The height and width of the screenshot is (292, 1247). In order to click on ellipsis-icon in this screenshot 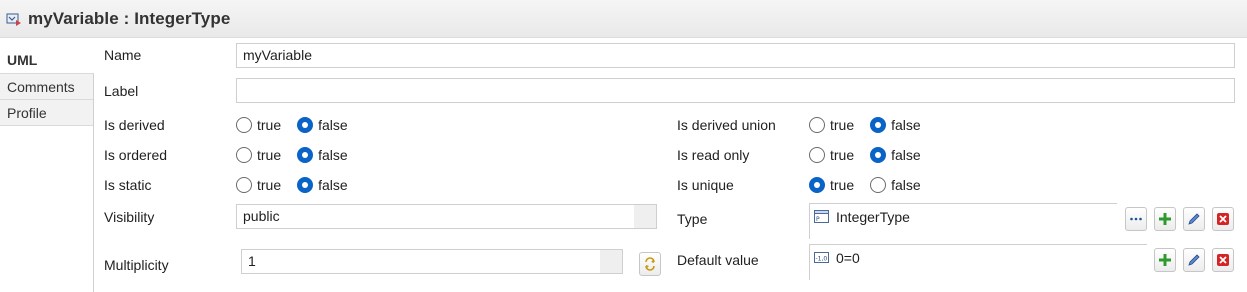, I will do `click(1136, 219)`.